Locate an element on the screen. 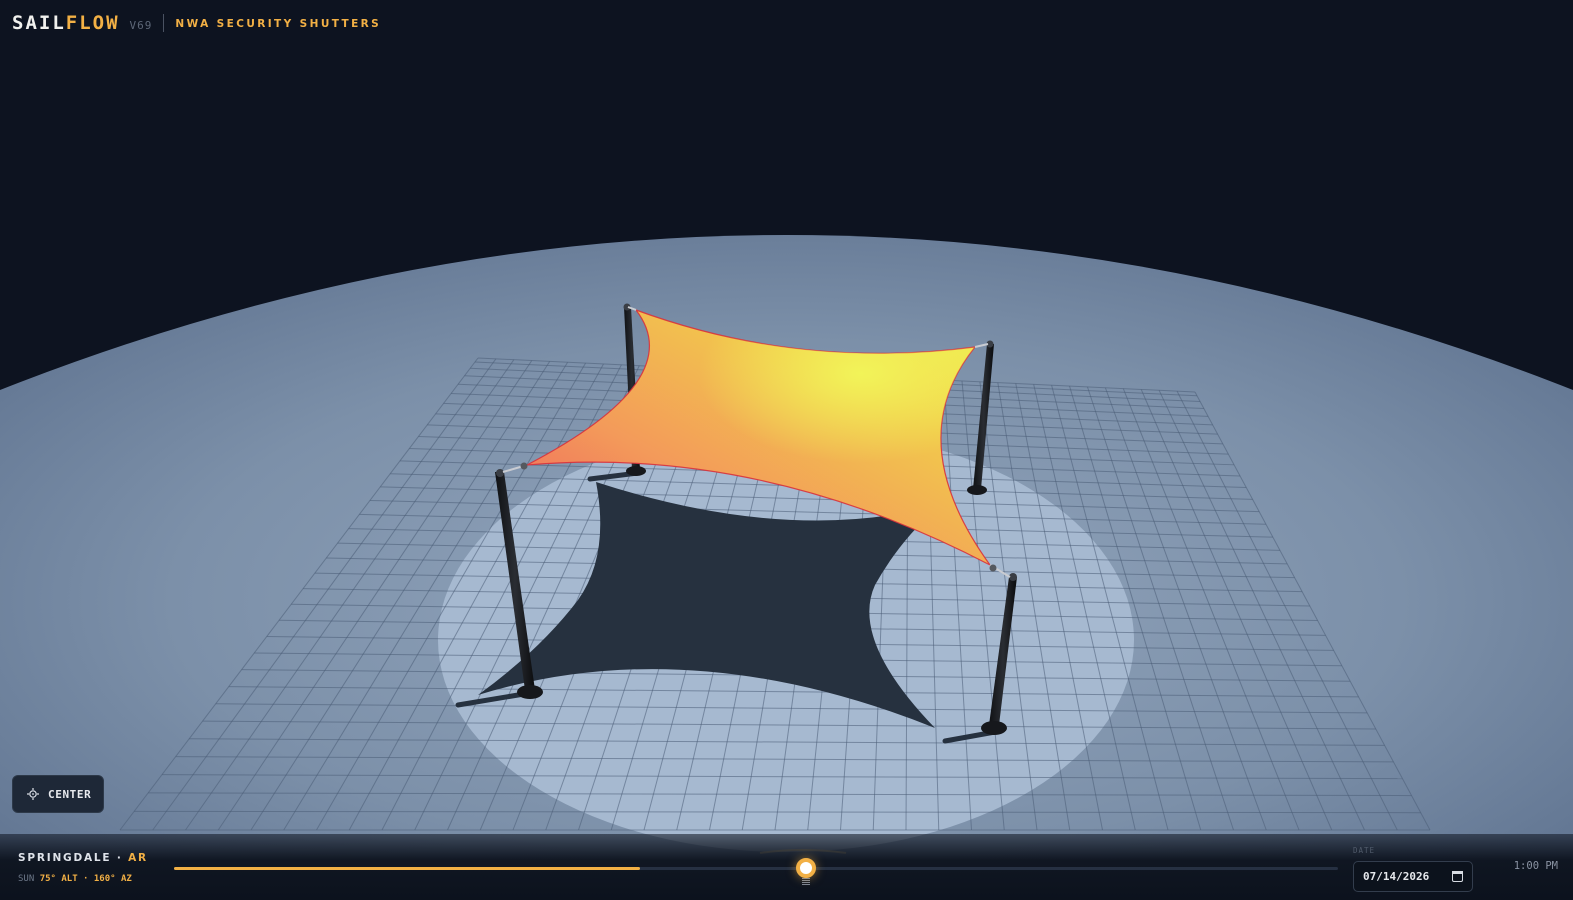 This screenshot has height=900, width=1573. brand-name-accent: FLOW is located at coordinates (92, 23).